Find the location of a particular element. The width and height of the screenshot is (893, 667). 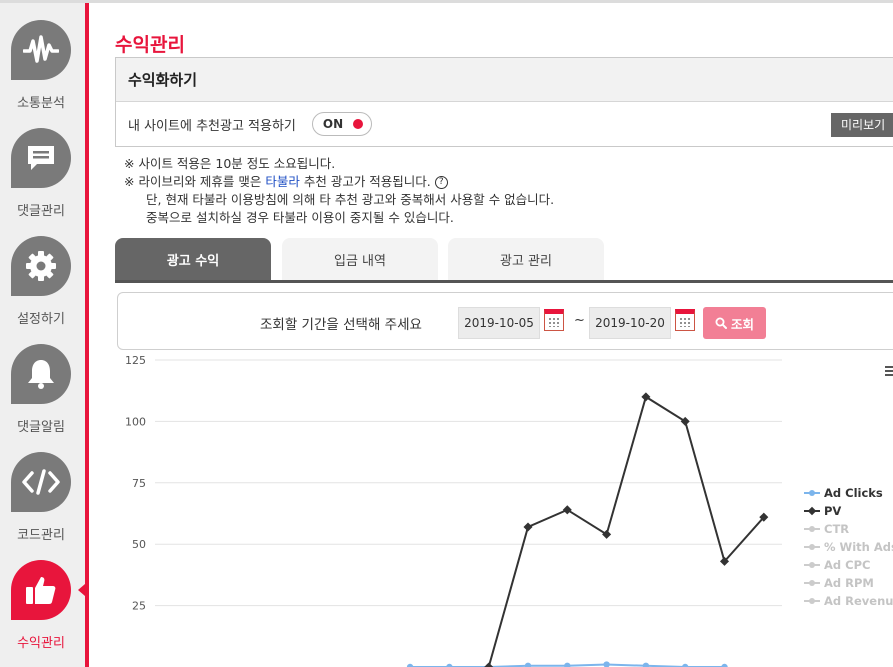

legend-item-label: Ad CPC is located at coordinates (847, 565).